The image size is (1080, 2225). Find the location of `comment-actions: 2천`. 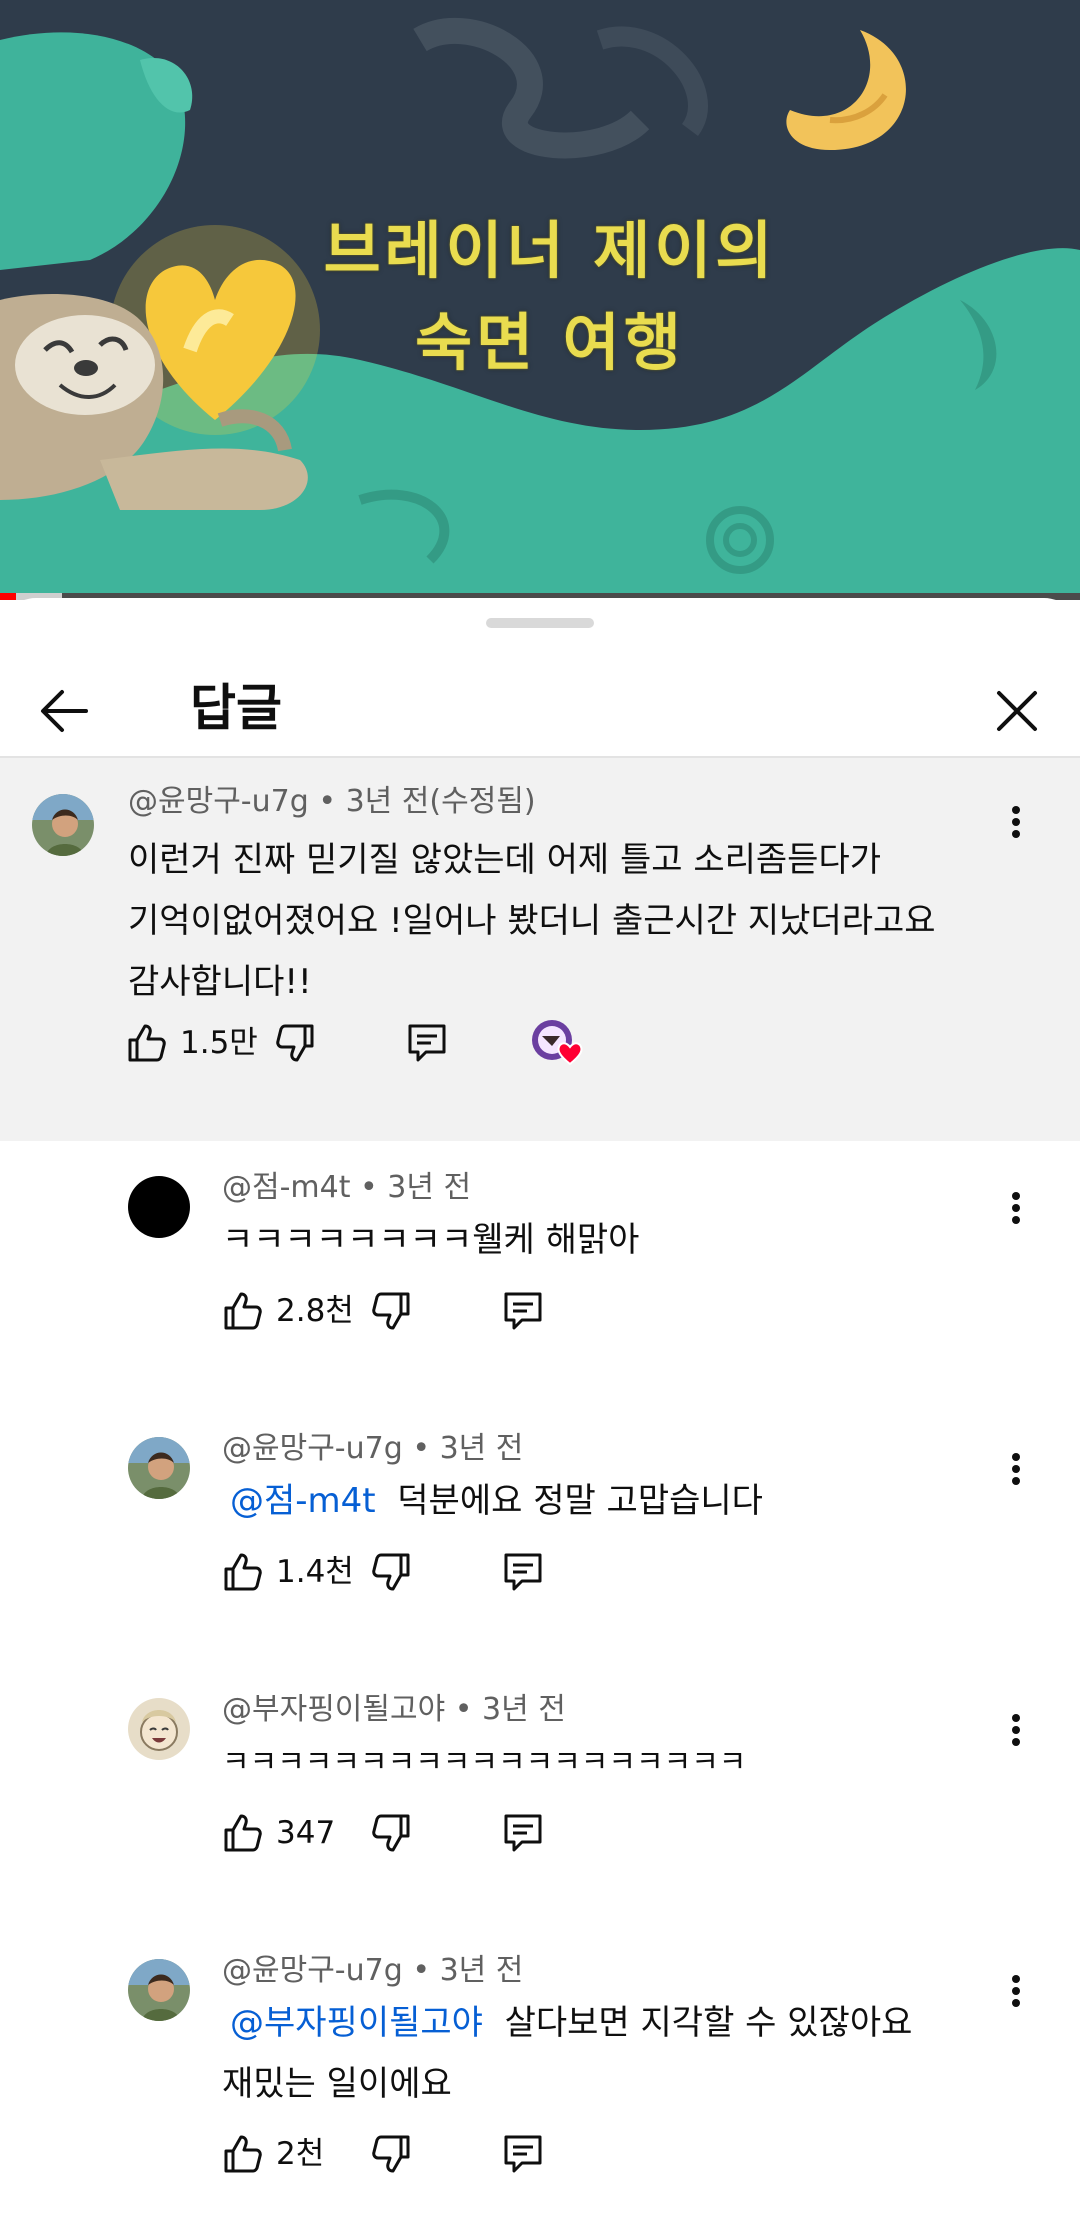

comment-actions: 2천 is located at coordinates (420, 2161).